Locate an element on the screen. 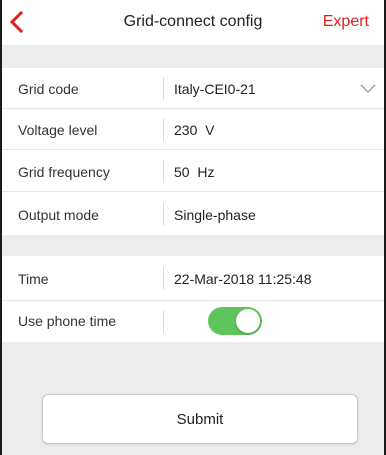 The height and width of the screenshot is (455, 386). voltage-level-label: Voltage level is located at coordinates (58, 130).